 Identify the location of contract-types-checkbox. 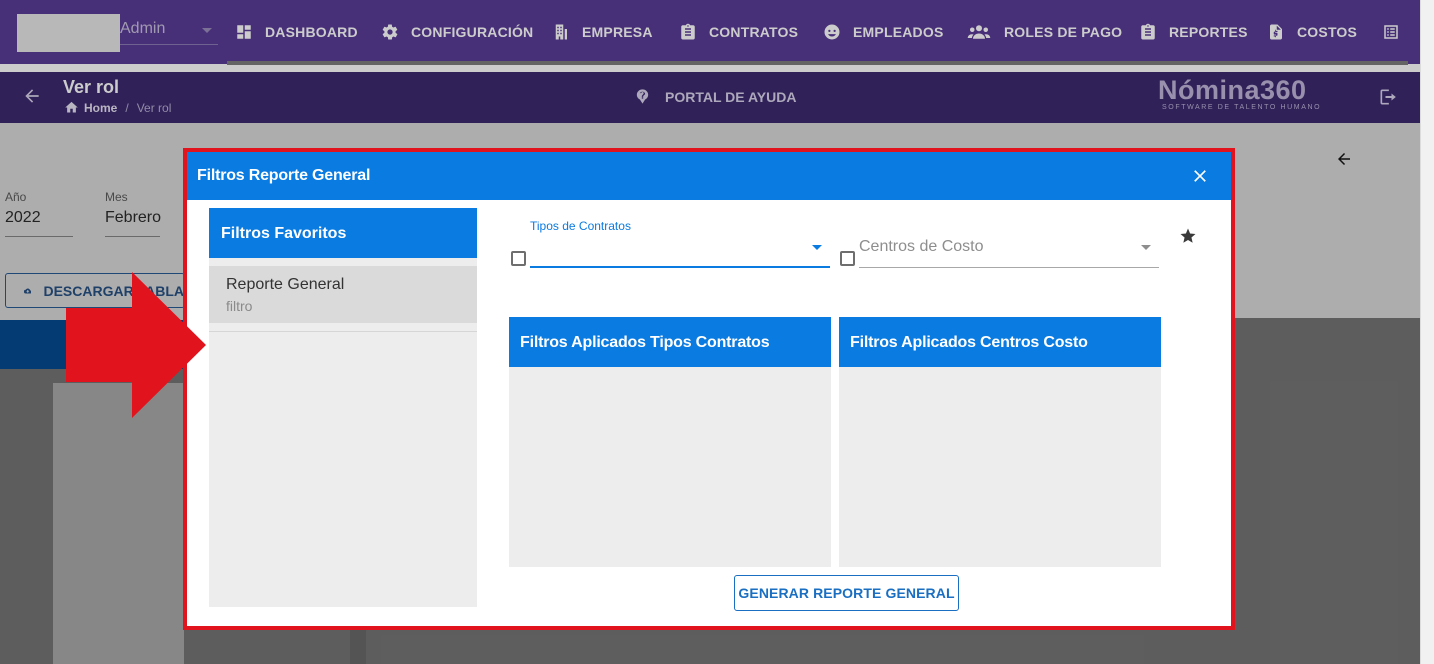
(518, 258).